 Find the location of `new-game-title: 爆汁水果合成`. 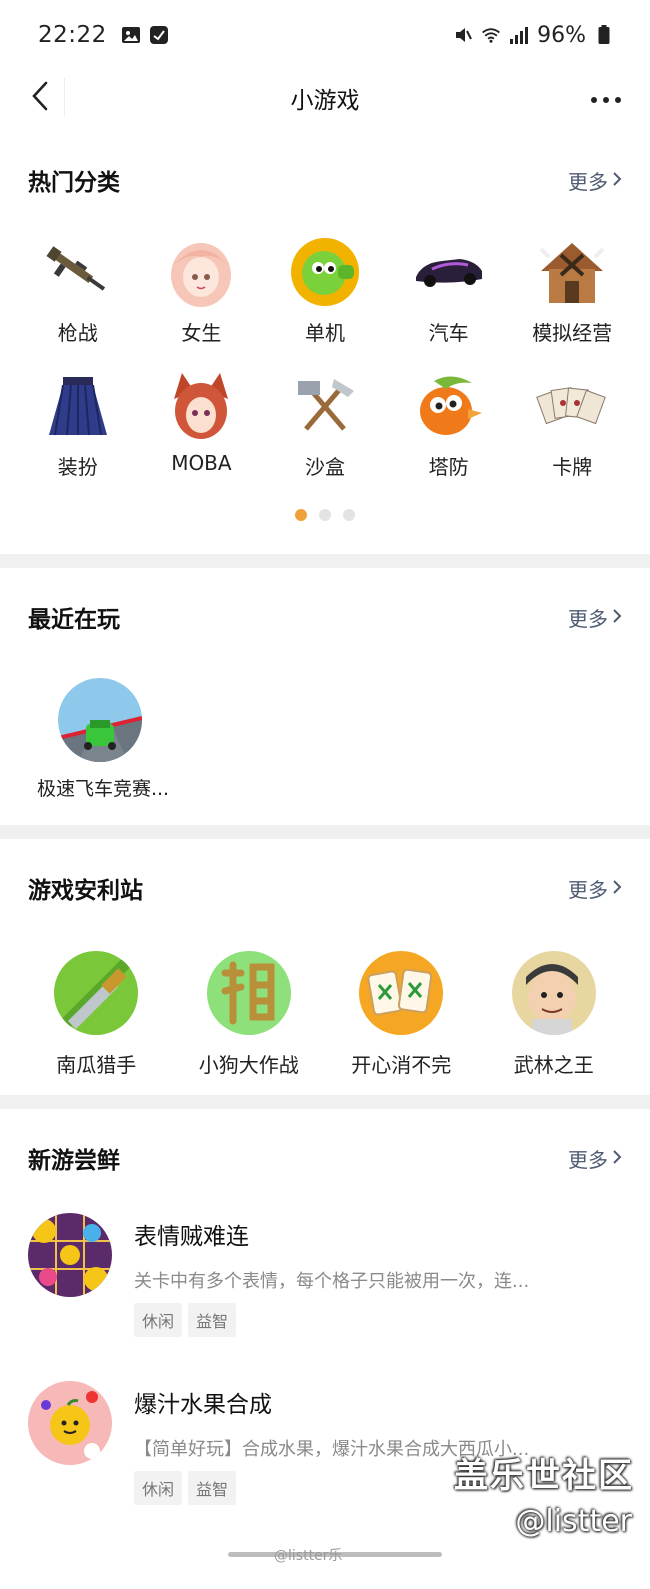

new-game-title: 爆汁水果合成 is located at coordinates (203, 1405).